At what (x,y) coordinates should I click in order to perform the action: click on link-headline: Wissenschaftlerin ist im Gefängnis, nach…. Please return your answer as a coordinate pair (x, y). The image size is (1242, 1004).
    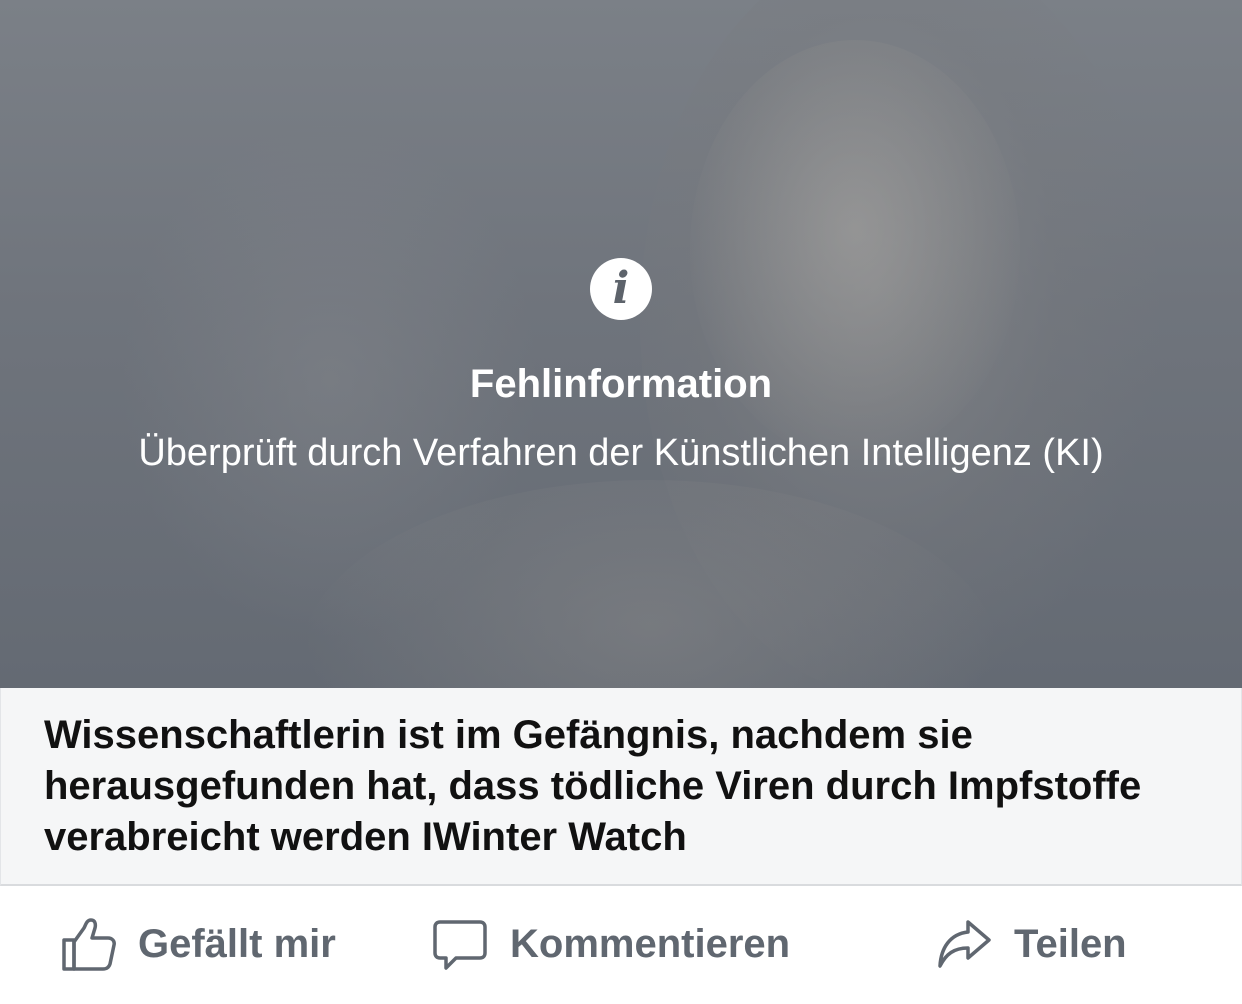
    Looking at the image, I should click on (614, 786).